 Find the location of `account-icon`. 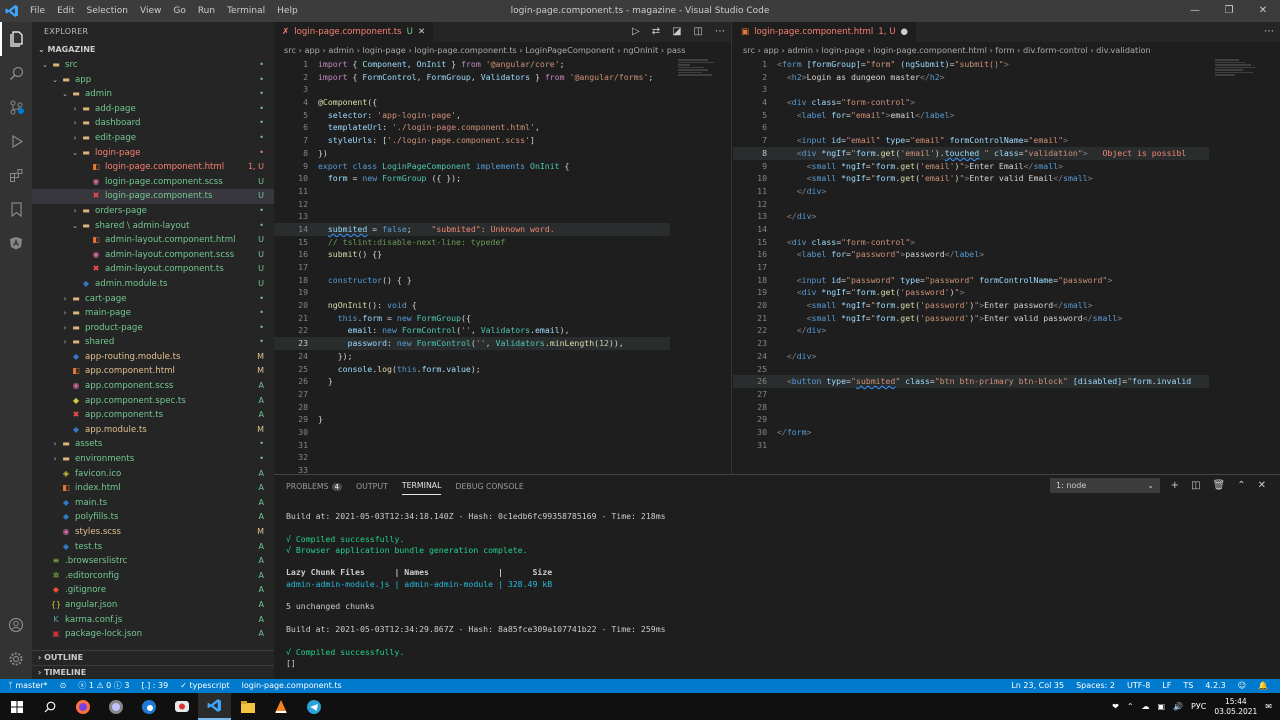

account-icon is located at coordinates (16, 625).